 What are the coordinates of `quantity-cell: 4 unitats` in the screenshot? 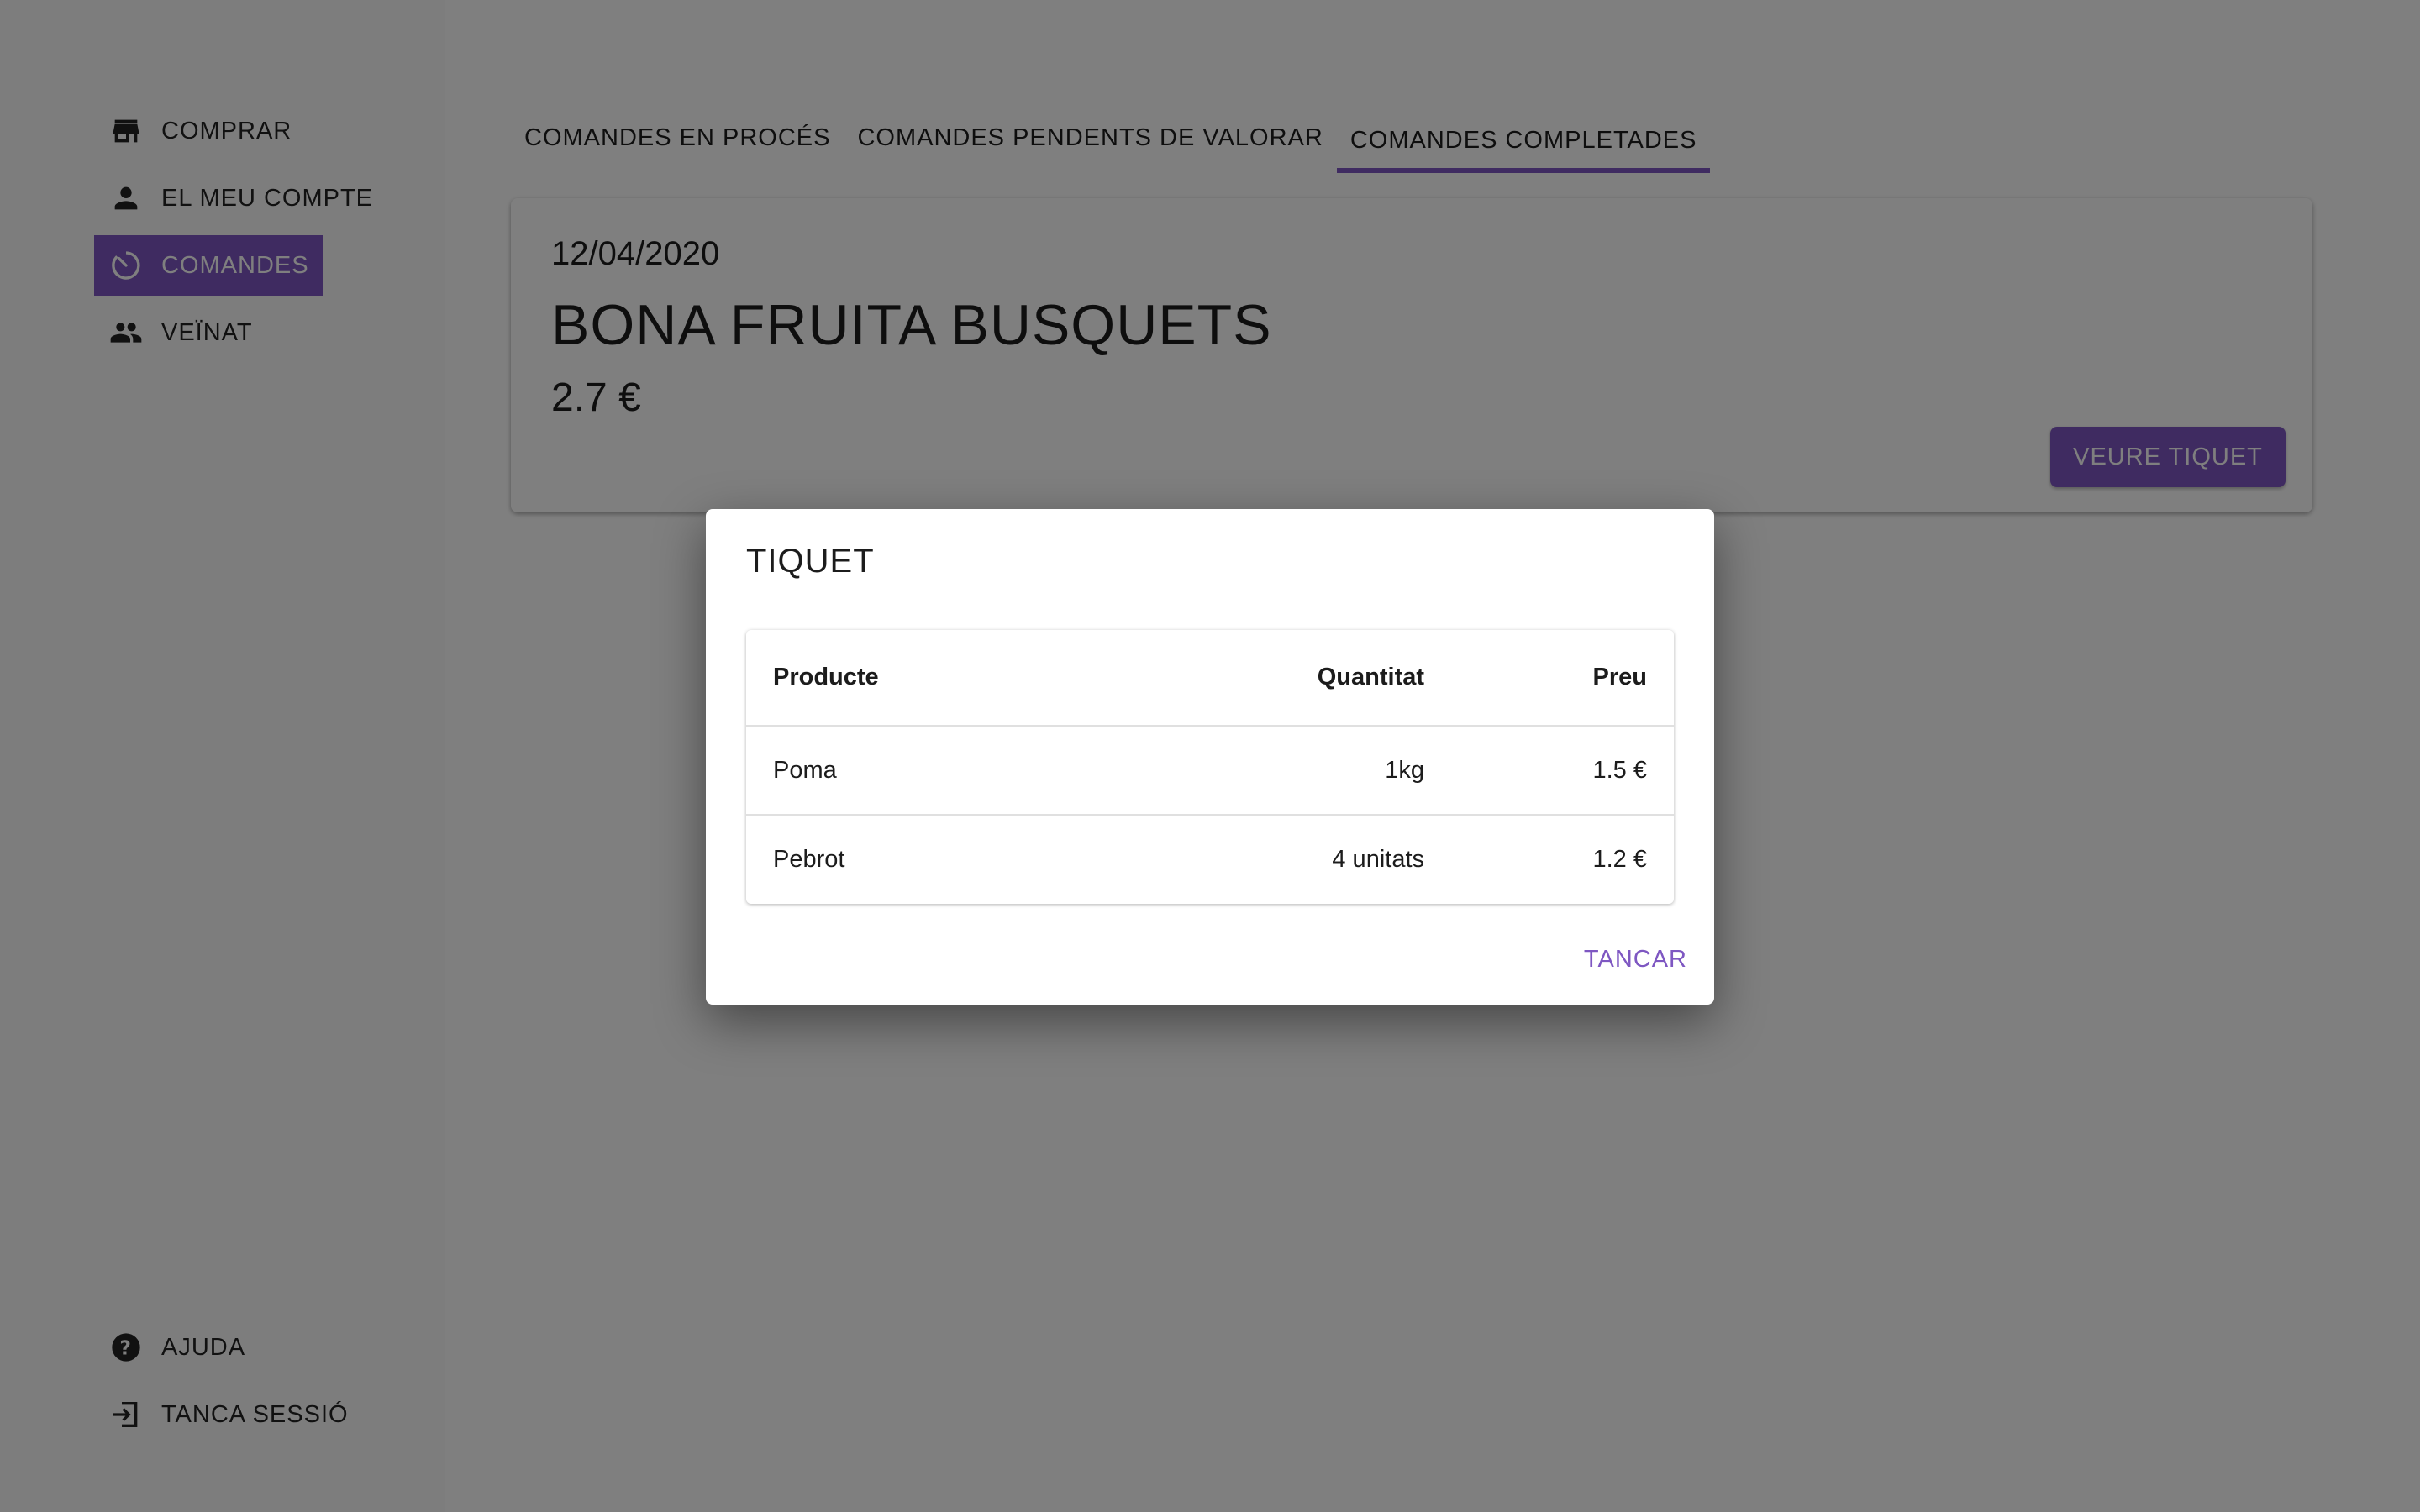 It's located at (1378, 859).